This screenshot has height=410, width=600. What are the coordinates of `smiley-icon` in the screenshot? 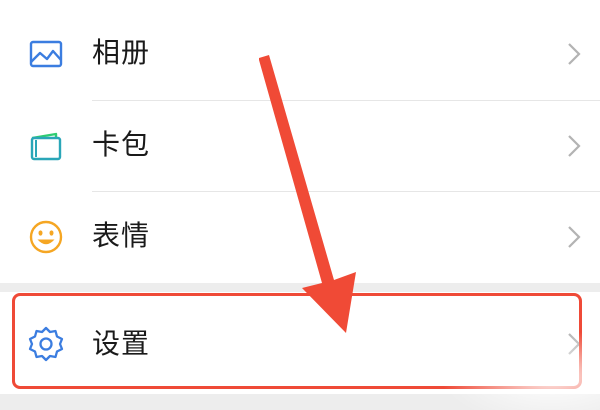 It's located at (46, 237).